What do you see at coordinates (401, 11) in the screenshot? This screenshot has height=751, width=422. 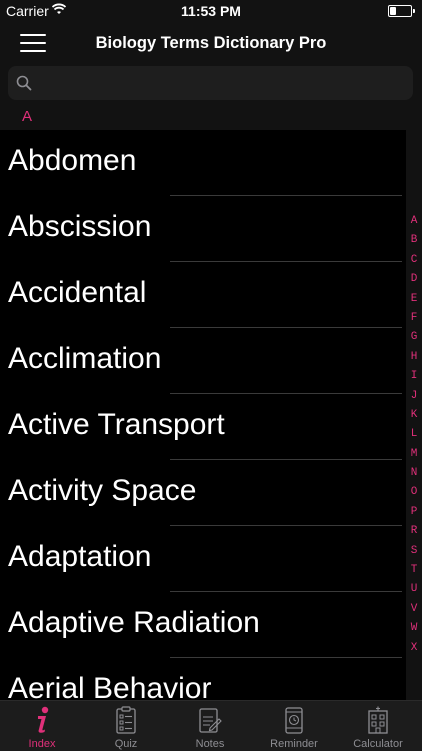 I see `battery-icon` at bounding box center [401, 11].